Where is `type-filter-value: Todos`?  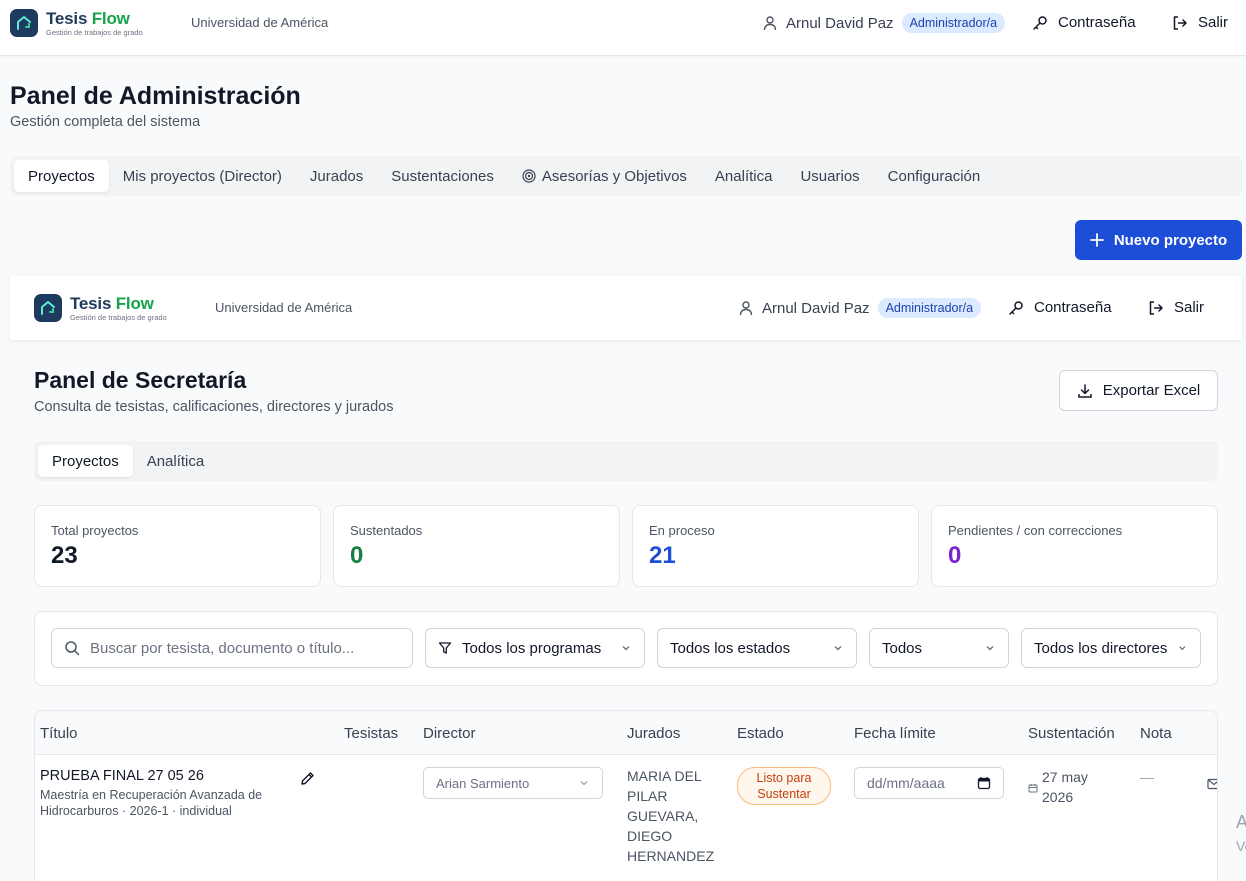 type-filter-value: Todos is located at coordinates (902, 648).